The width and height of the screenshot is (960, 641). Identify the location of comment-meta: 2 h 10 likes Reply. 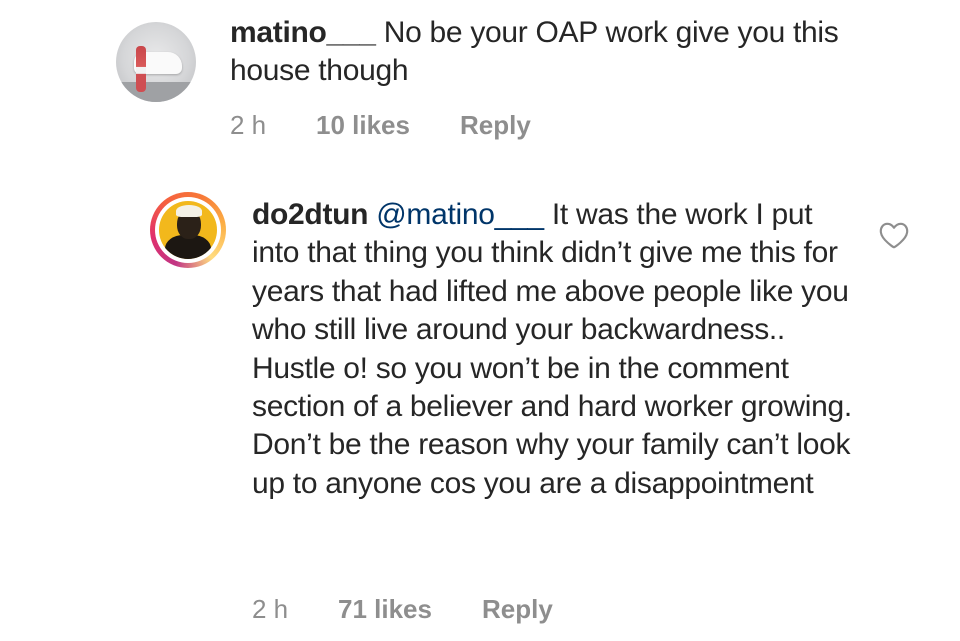
(380, 125).